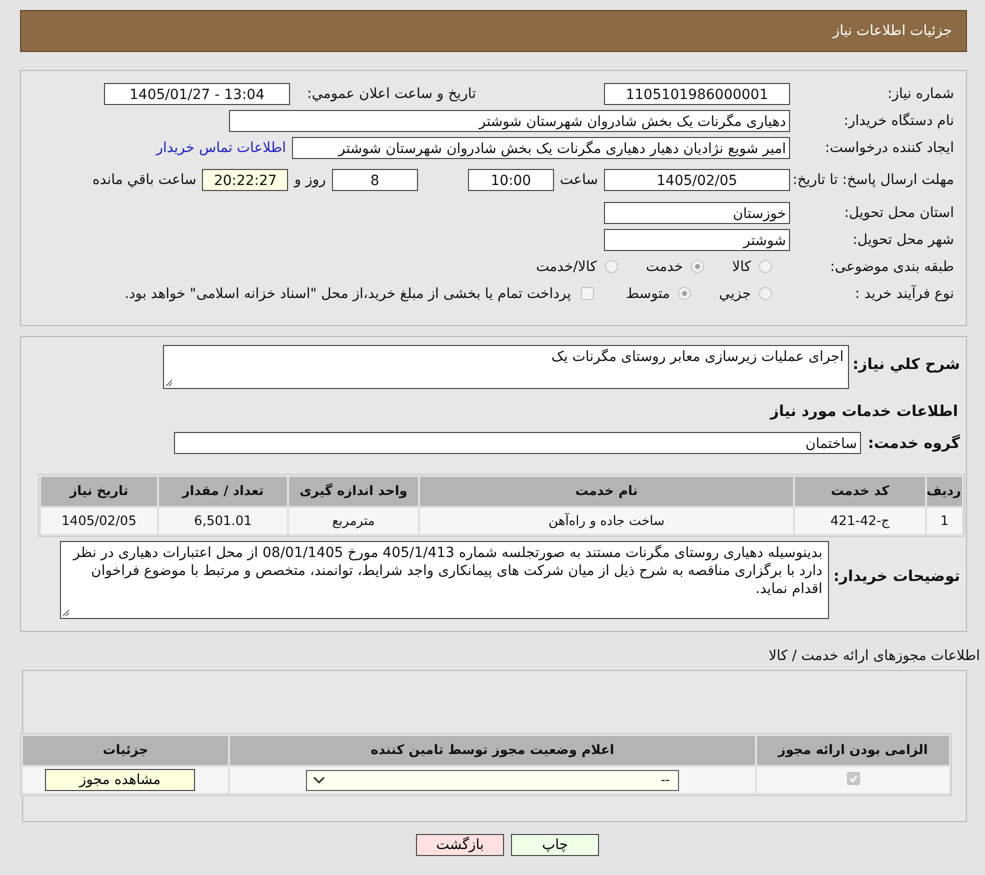 This screenshot has height=875, width=985. I want to click on deadline-time-field: 10:00, so click(511, 180).